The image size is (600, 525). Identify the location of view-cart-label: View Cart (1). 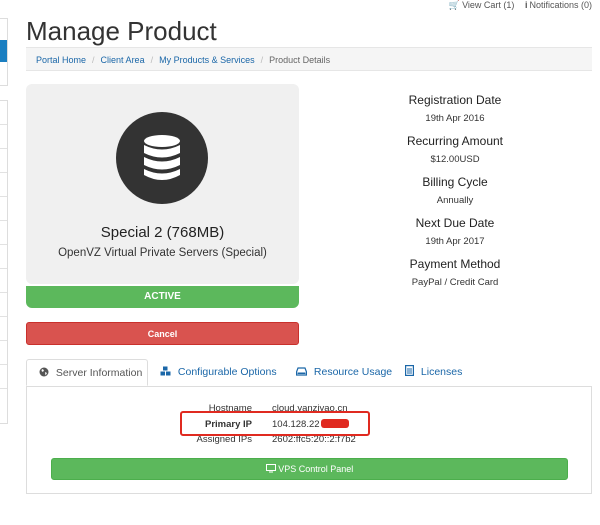
(488, 5).